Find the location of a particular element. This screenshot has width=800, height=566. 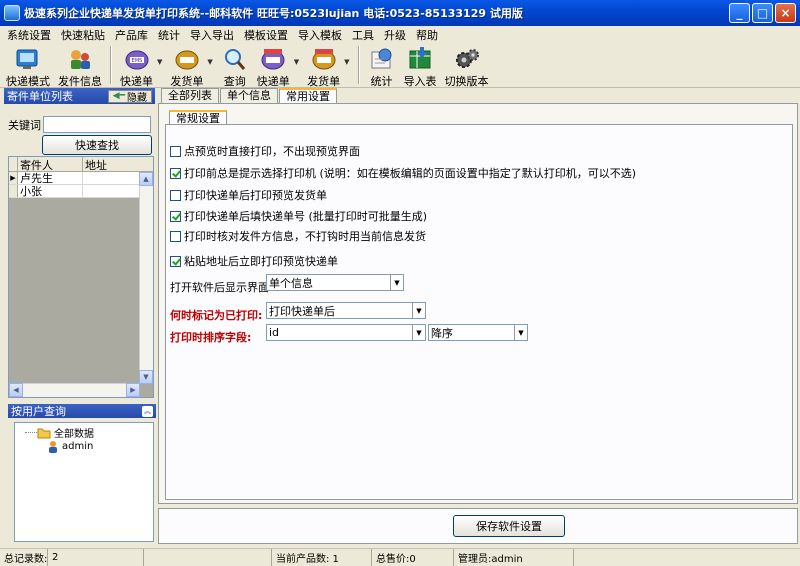

delivery-bill-icon is located at coordinates (187, 59).